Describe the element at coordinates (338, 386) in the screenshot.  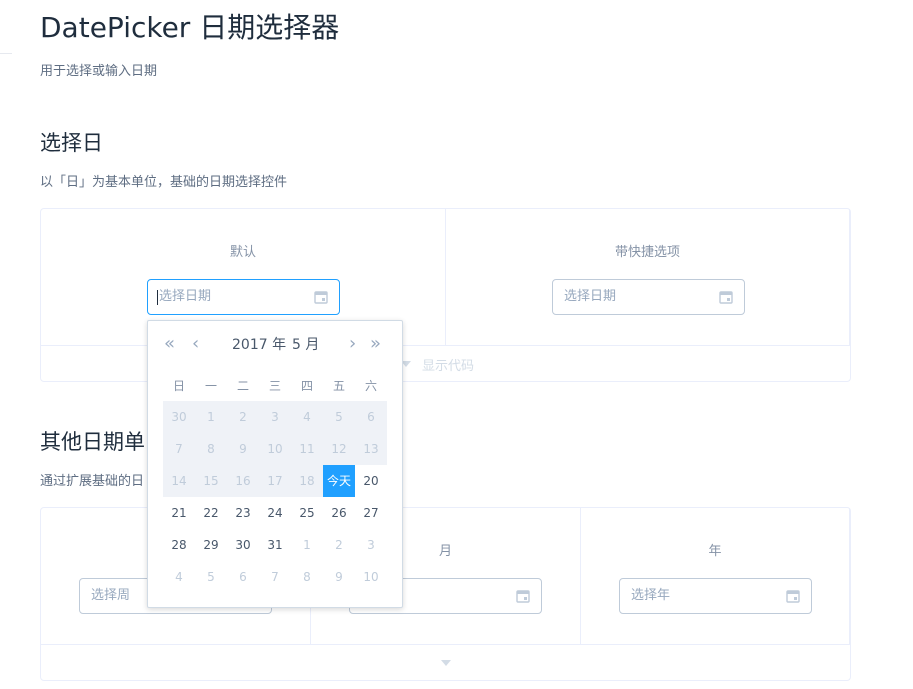
I see `weekday-label: 五` at that location.